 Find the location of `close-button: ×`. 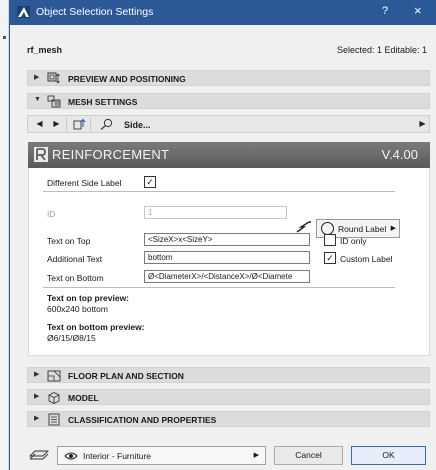

close-button: × is located at coordinates (418, 10).